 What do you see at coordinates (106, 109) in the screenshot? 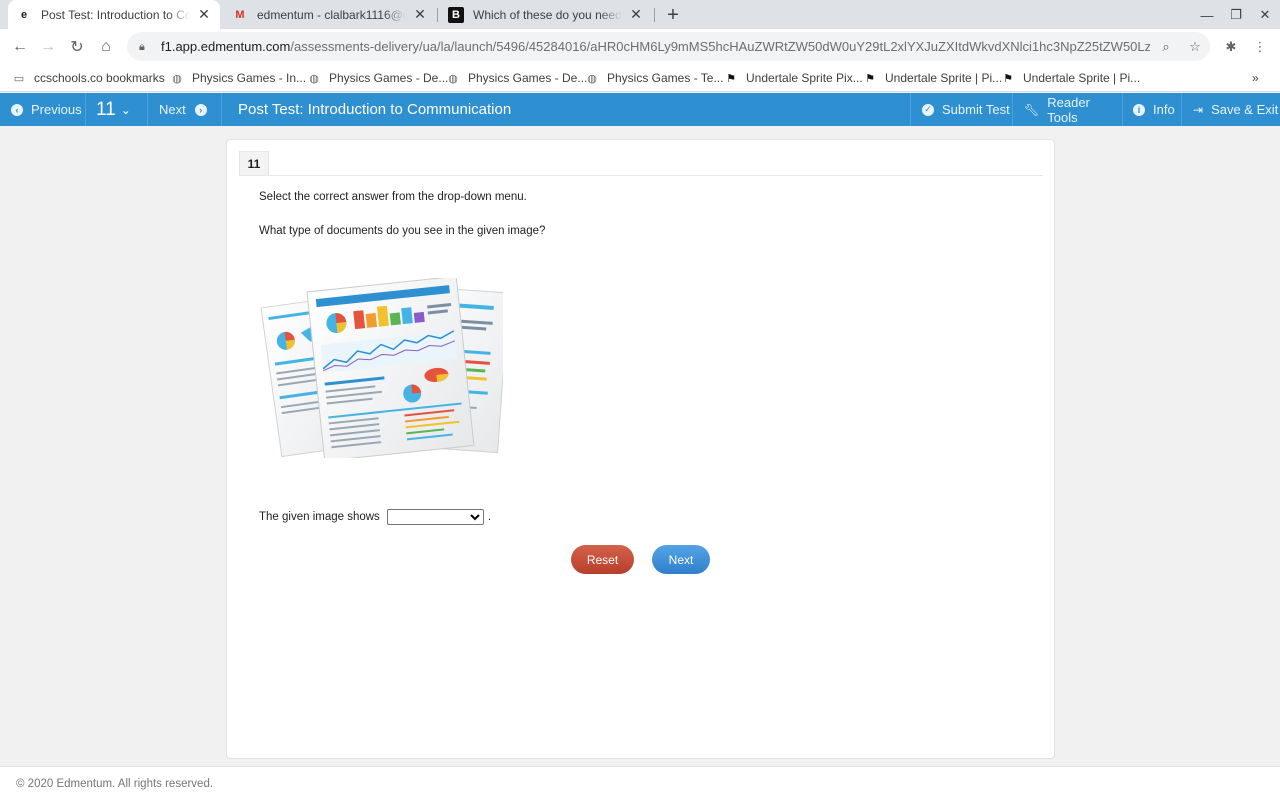
I see `question-number: 11` at bounding box center [106, 109].